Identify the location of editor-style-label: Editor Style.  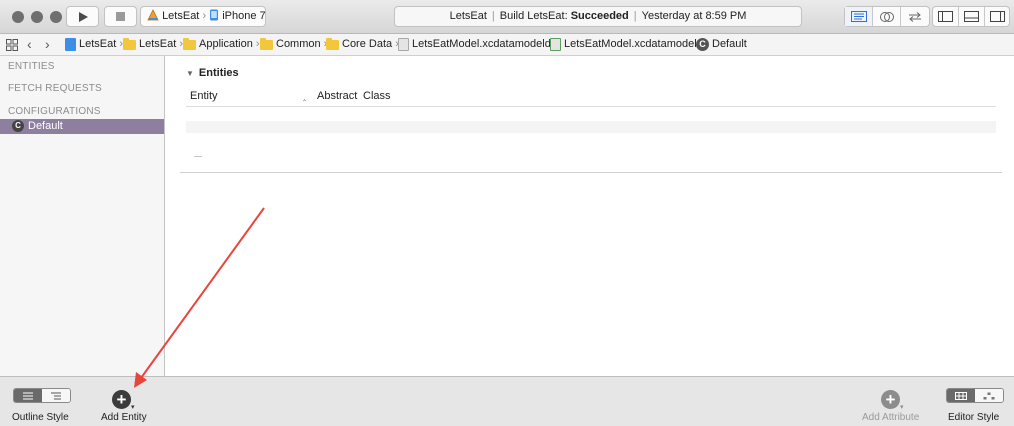
(974, 417).